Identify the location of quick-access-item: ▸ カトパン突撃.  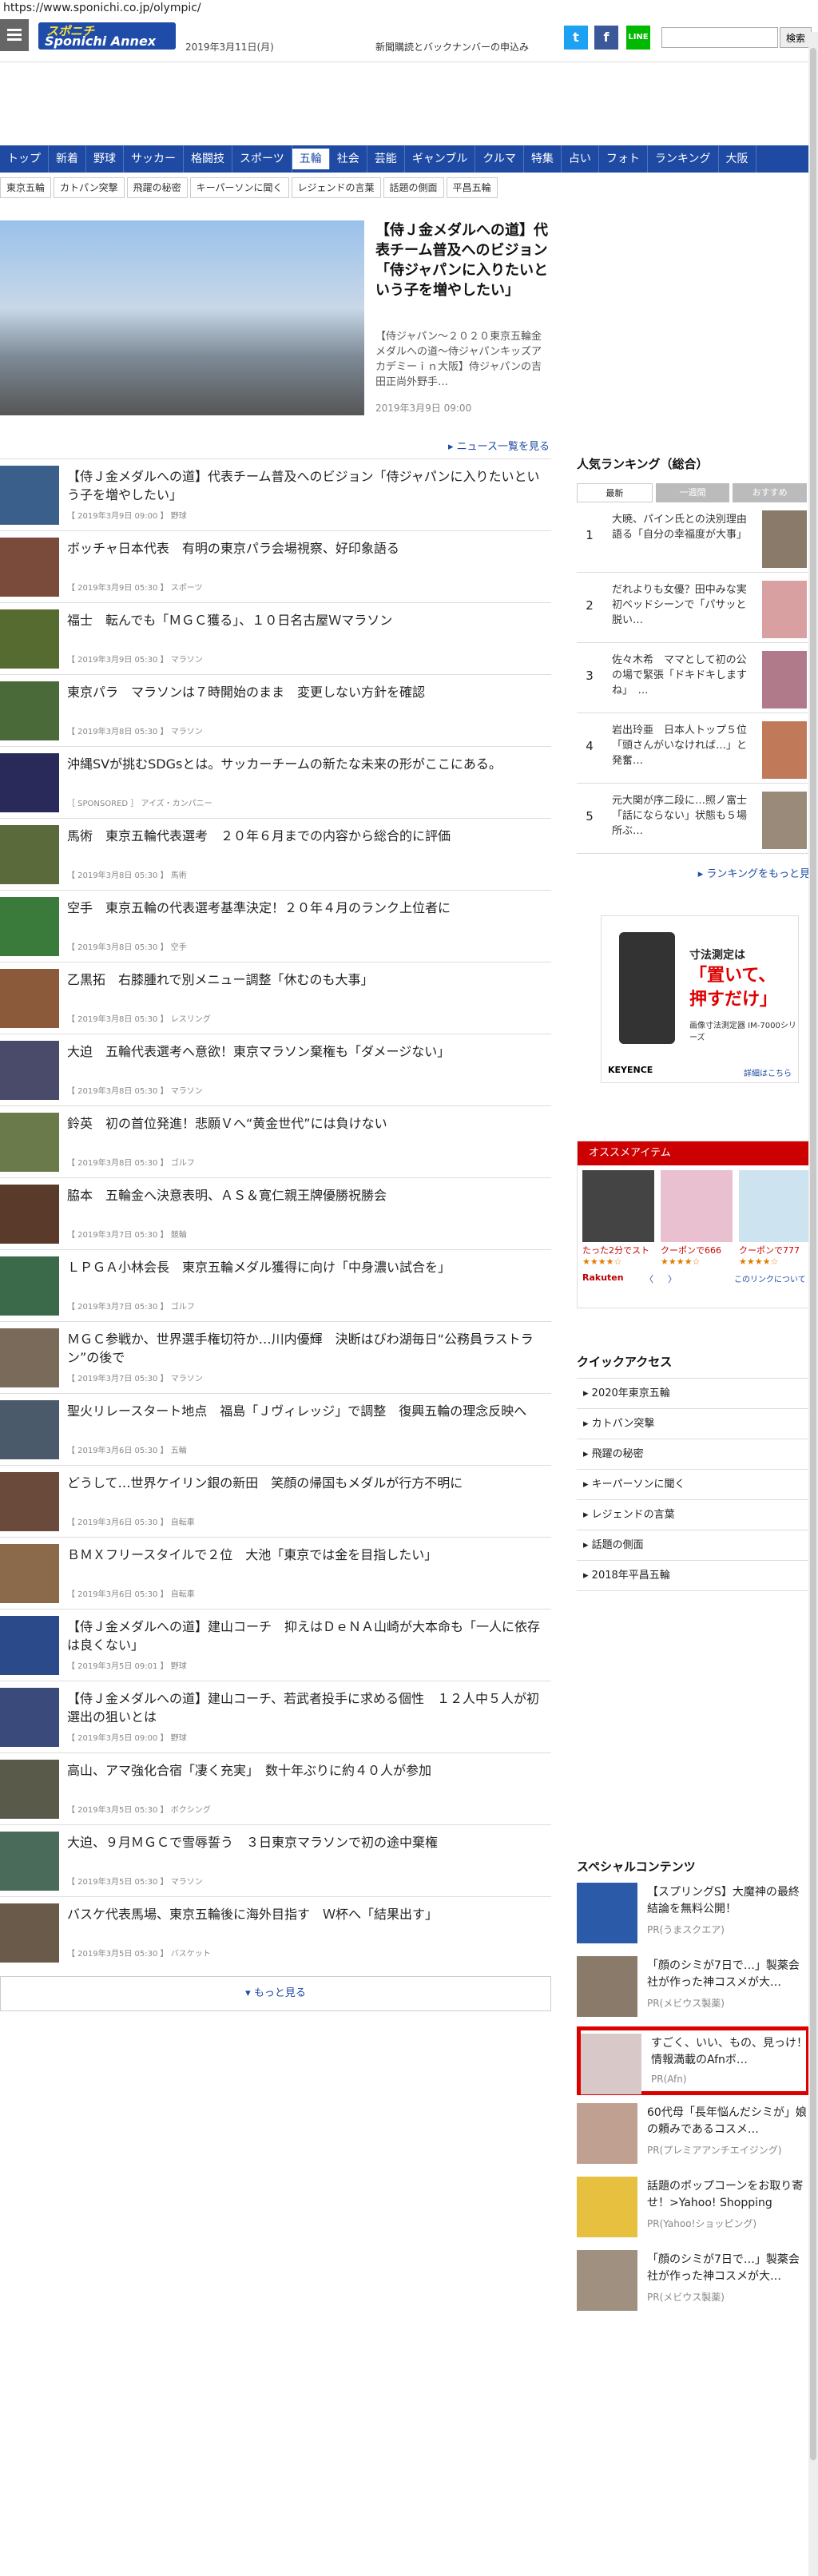
(693, 1424).